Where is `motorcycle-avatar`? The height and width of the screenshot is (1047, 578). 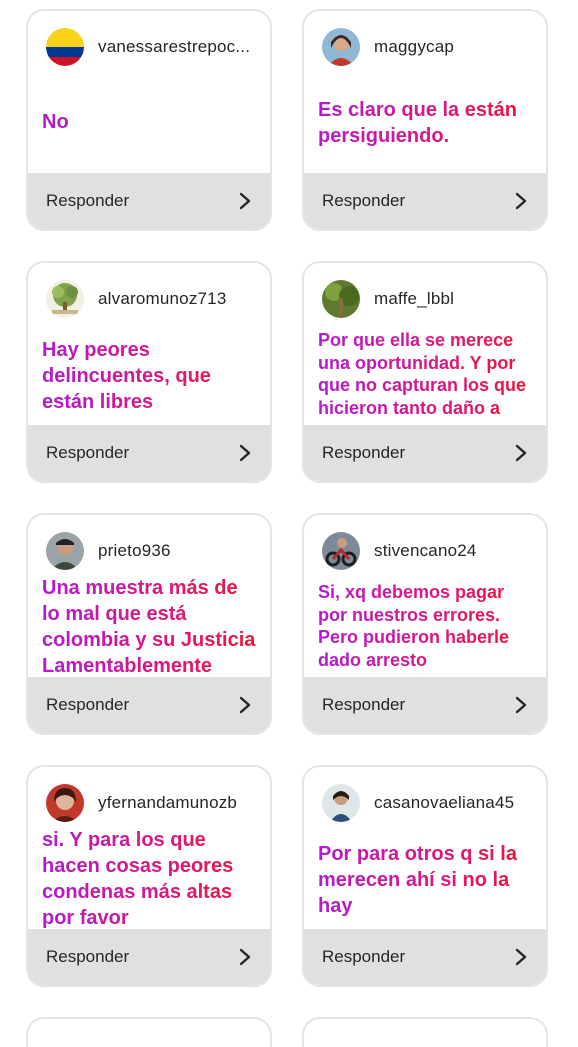 motorcycle-avatar is located at coordinates (341, 551).